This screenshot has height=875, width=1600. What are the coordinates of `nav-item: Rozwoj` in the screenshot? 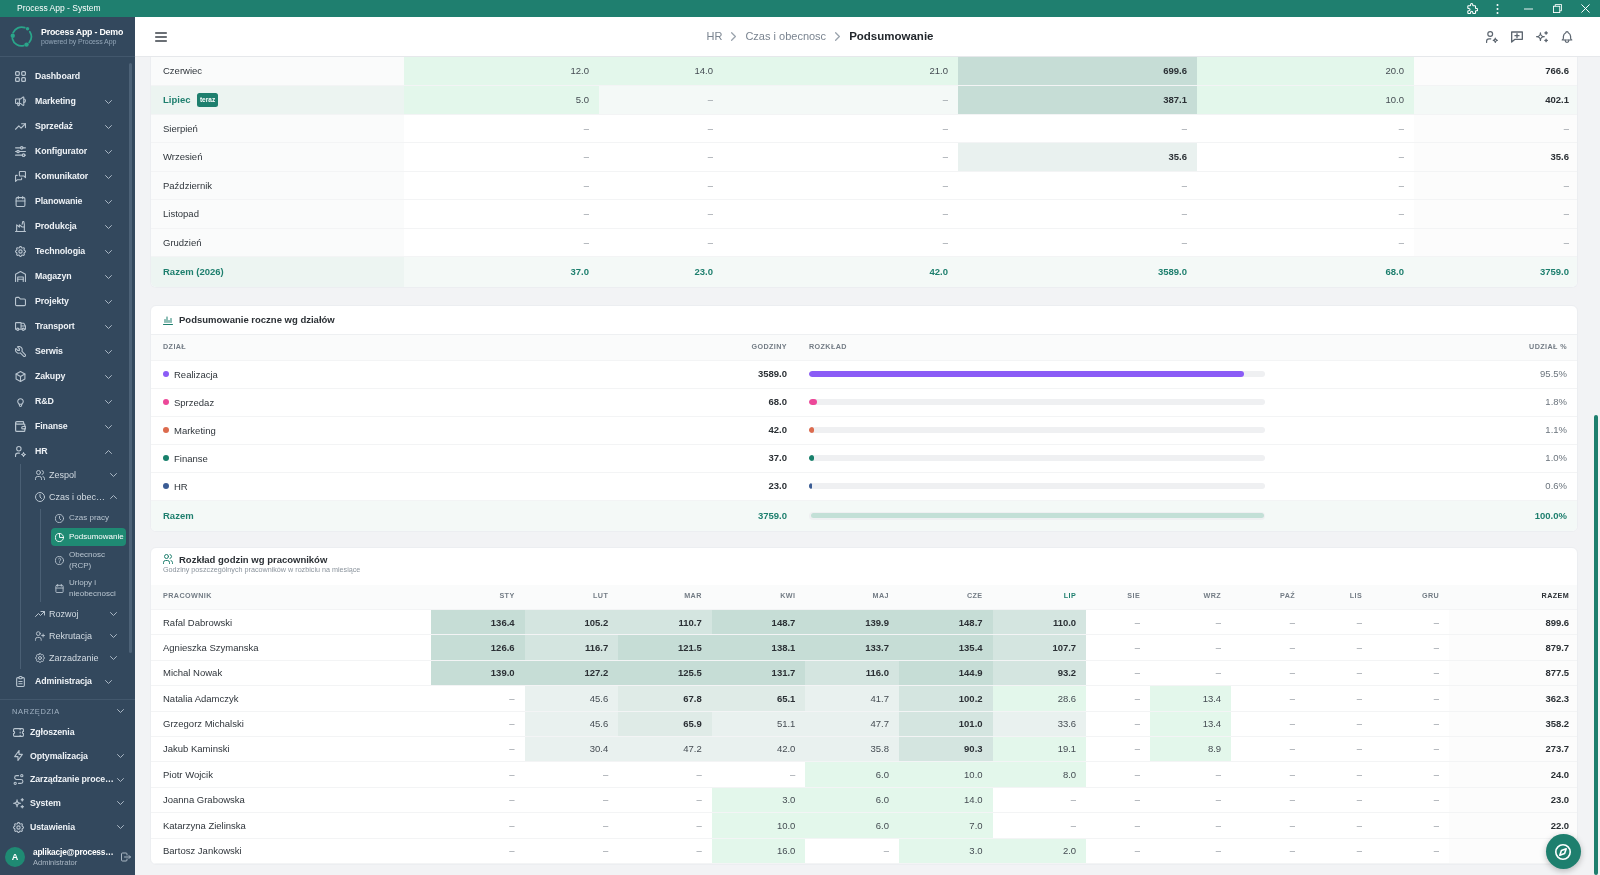 It's located at (78, 614).